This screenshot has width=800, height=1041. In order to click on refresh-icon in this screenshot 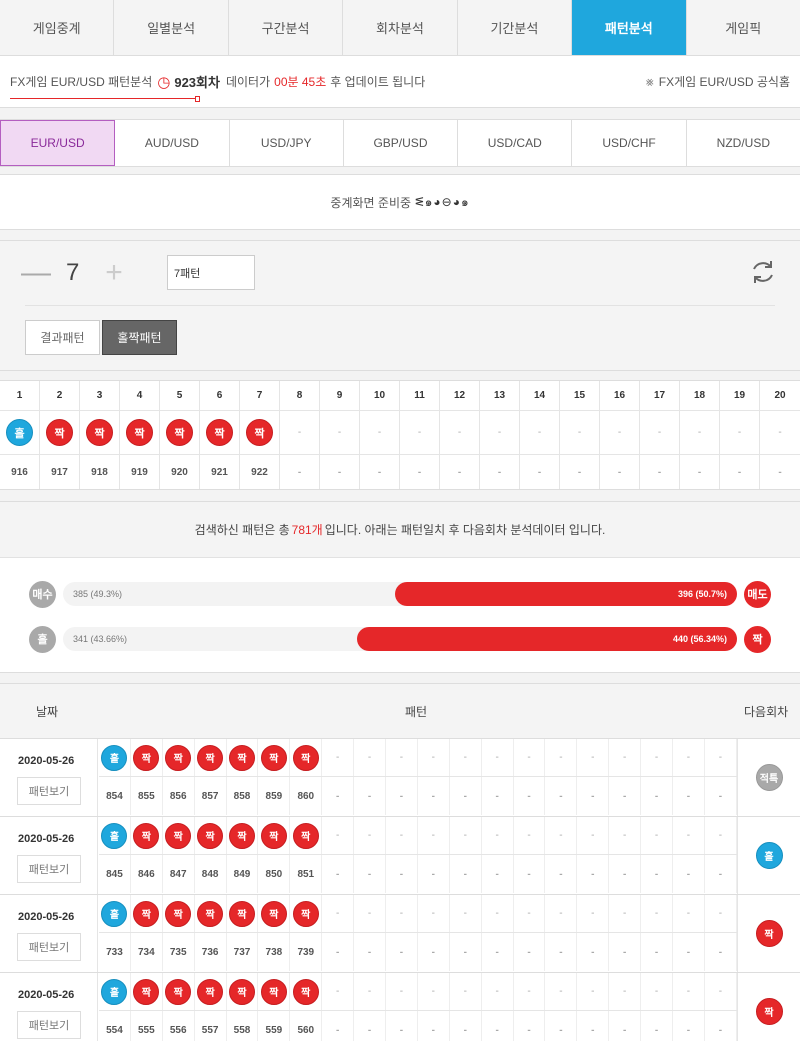, I will do `click(763, 272)`.